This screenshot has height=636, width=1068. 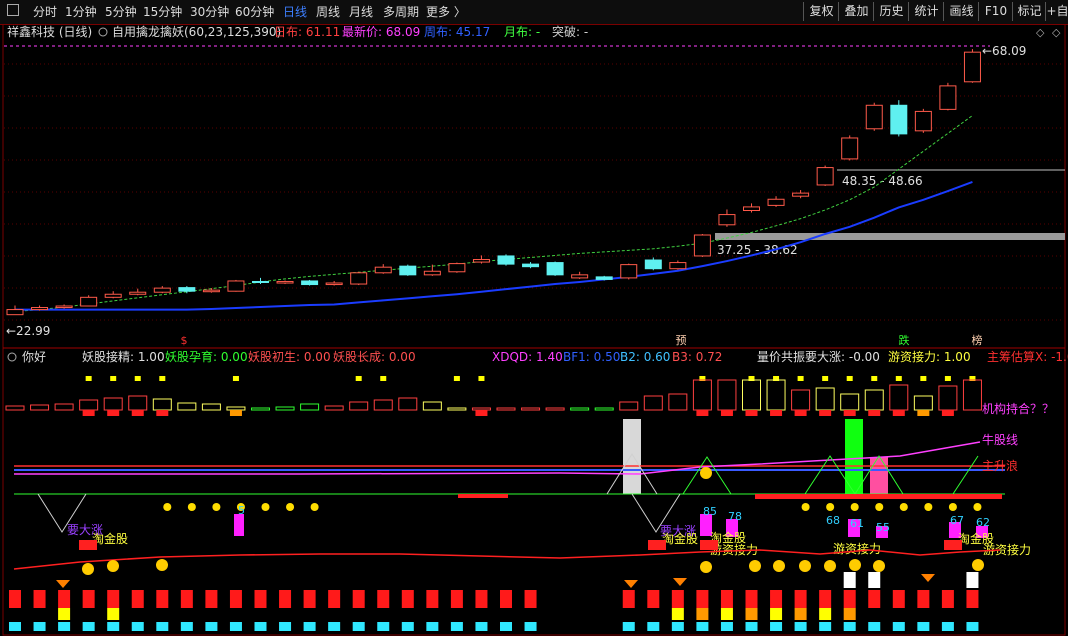 What do you see at coordinates (995, 11) in the screenshot?
I see `toolbar-button-5: F10` at bounding box center [995, 11].